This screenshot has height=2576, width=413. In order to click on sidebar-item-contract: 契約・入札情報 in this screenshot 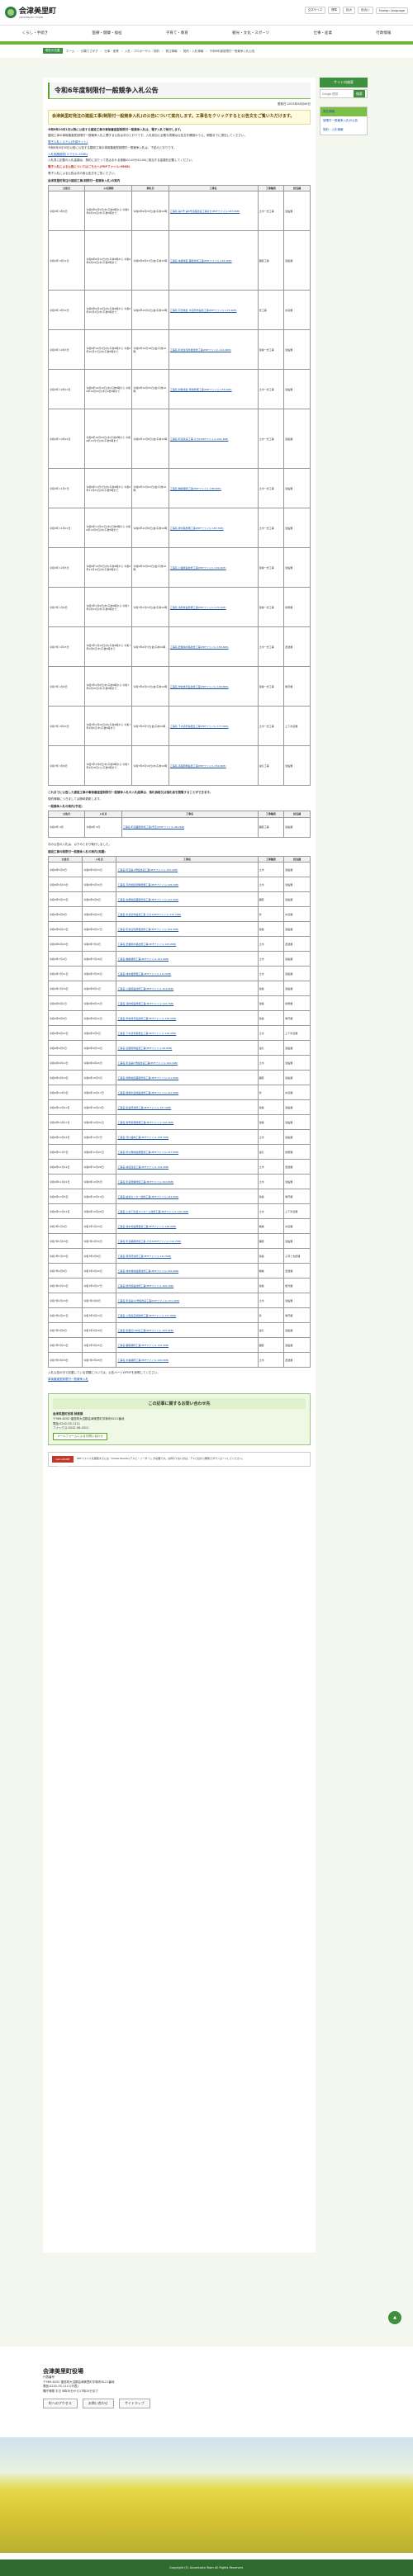, I will do `click(343, 130)`.